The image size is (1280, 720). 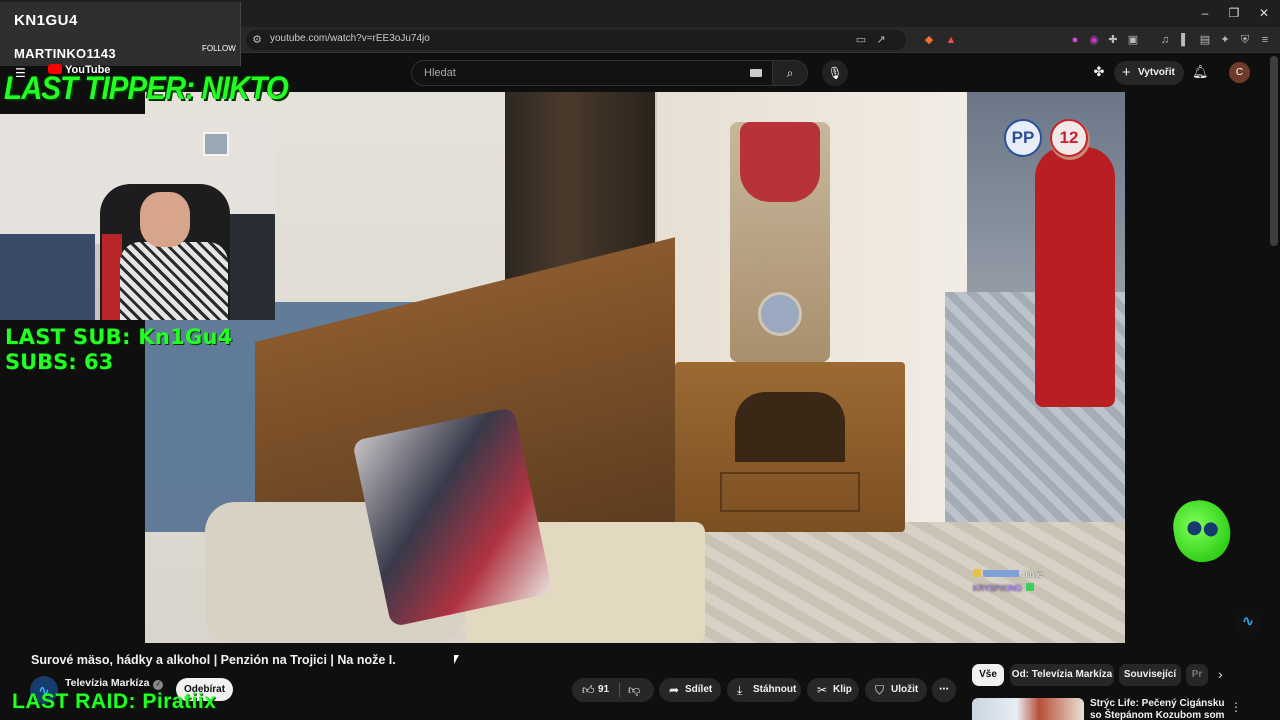 I want to click on screenshot-icon: ▣, so click(x=1133, y=40).